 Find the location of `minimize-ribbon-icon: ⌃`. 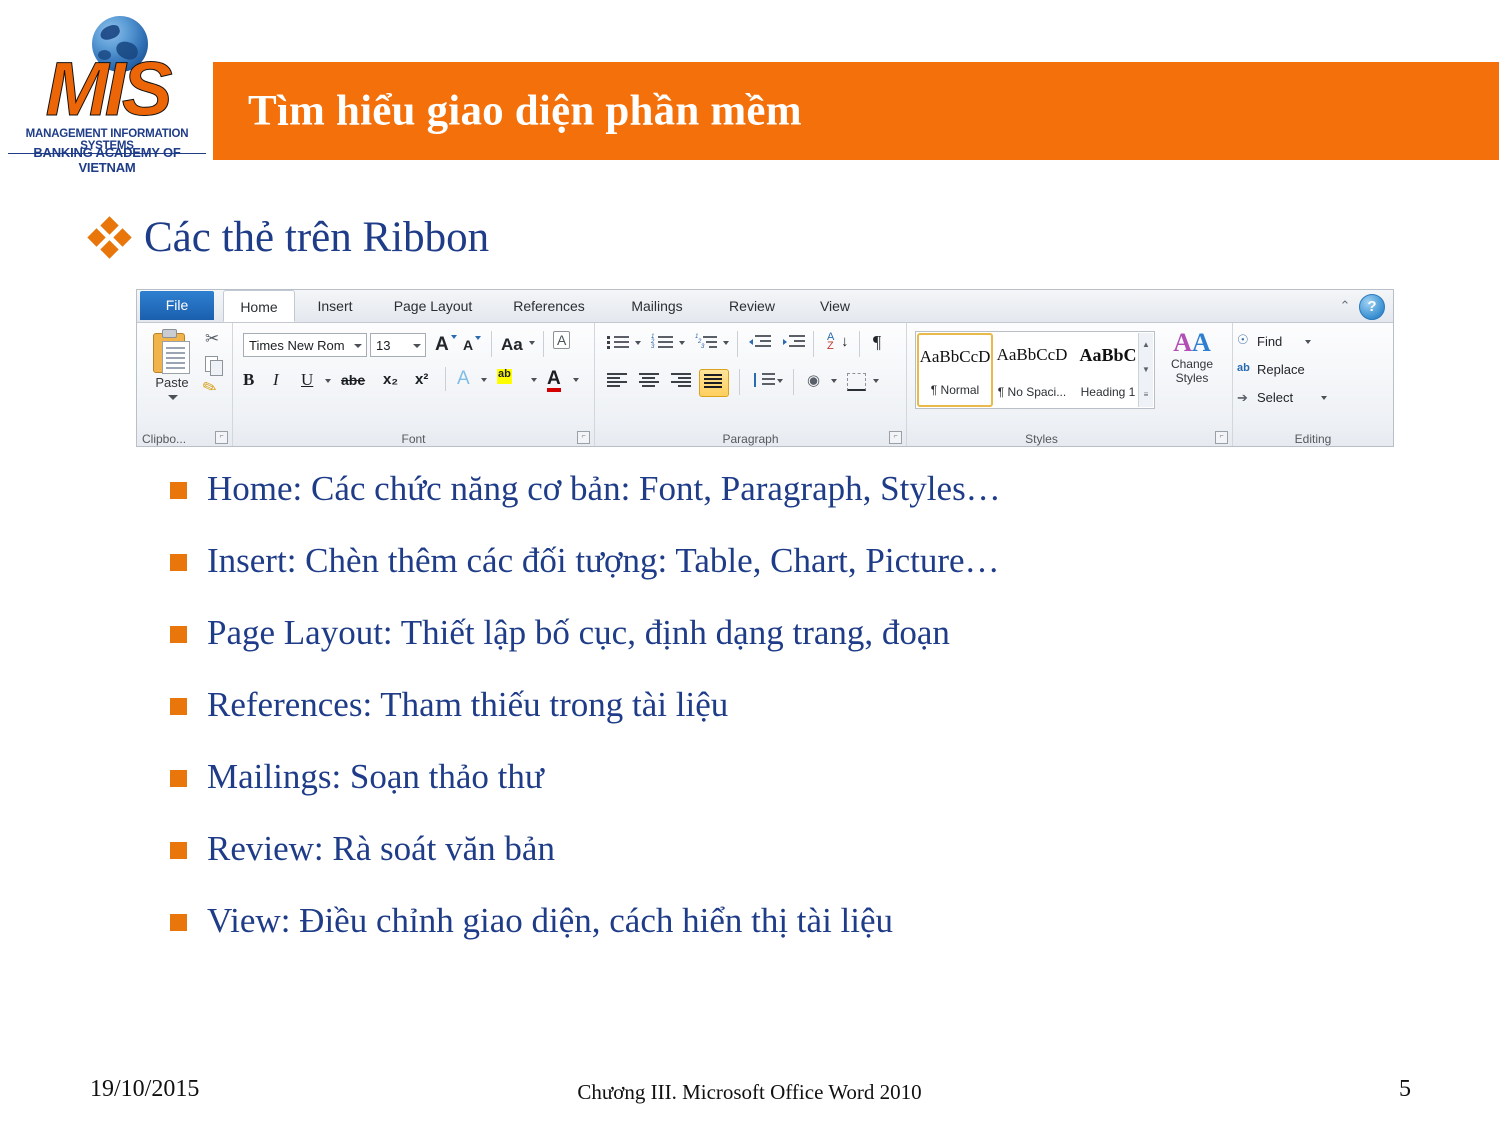

minimize-ribbon-icon: ⌃ is located at coordinates (1345, 306).